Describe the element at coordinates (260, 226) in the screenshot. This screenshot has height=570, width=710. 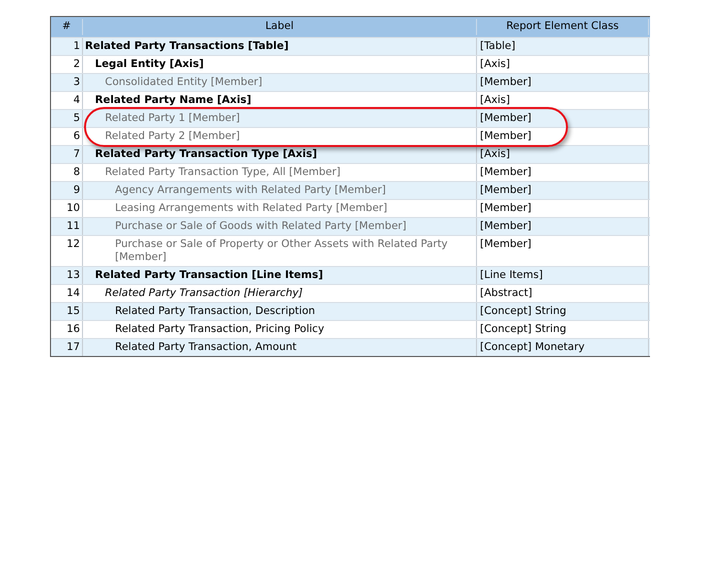
I see `element-label: Purchase or Sale of Goods with Related Party [Member]` at that location.